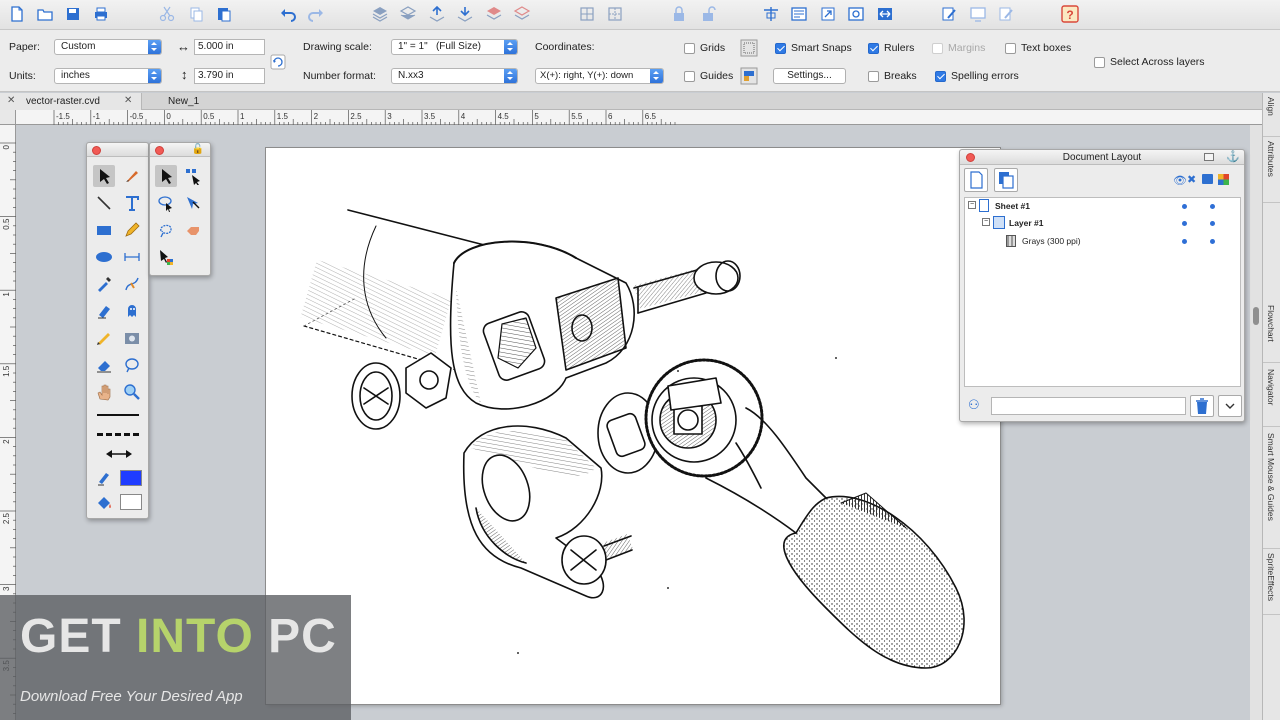  I want to click on palette-title-bar: 🔓, so click(180, 150).